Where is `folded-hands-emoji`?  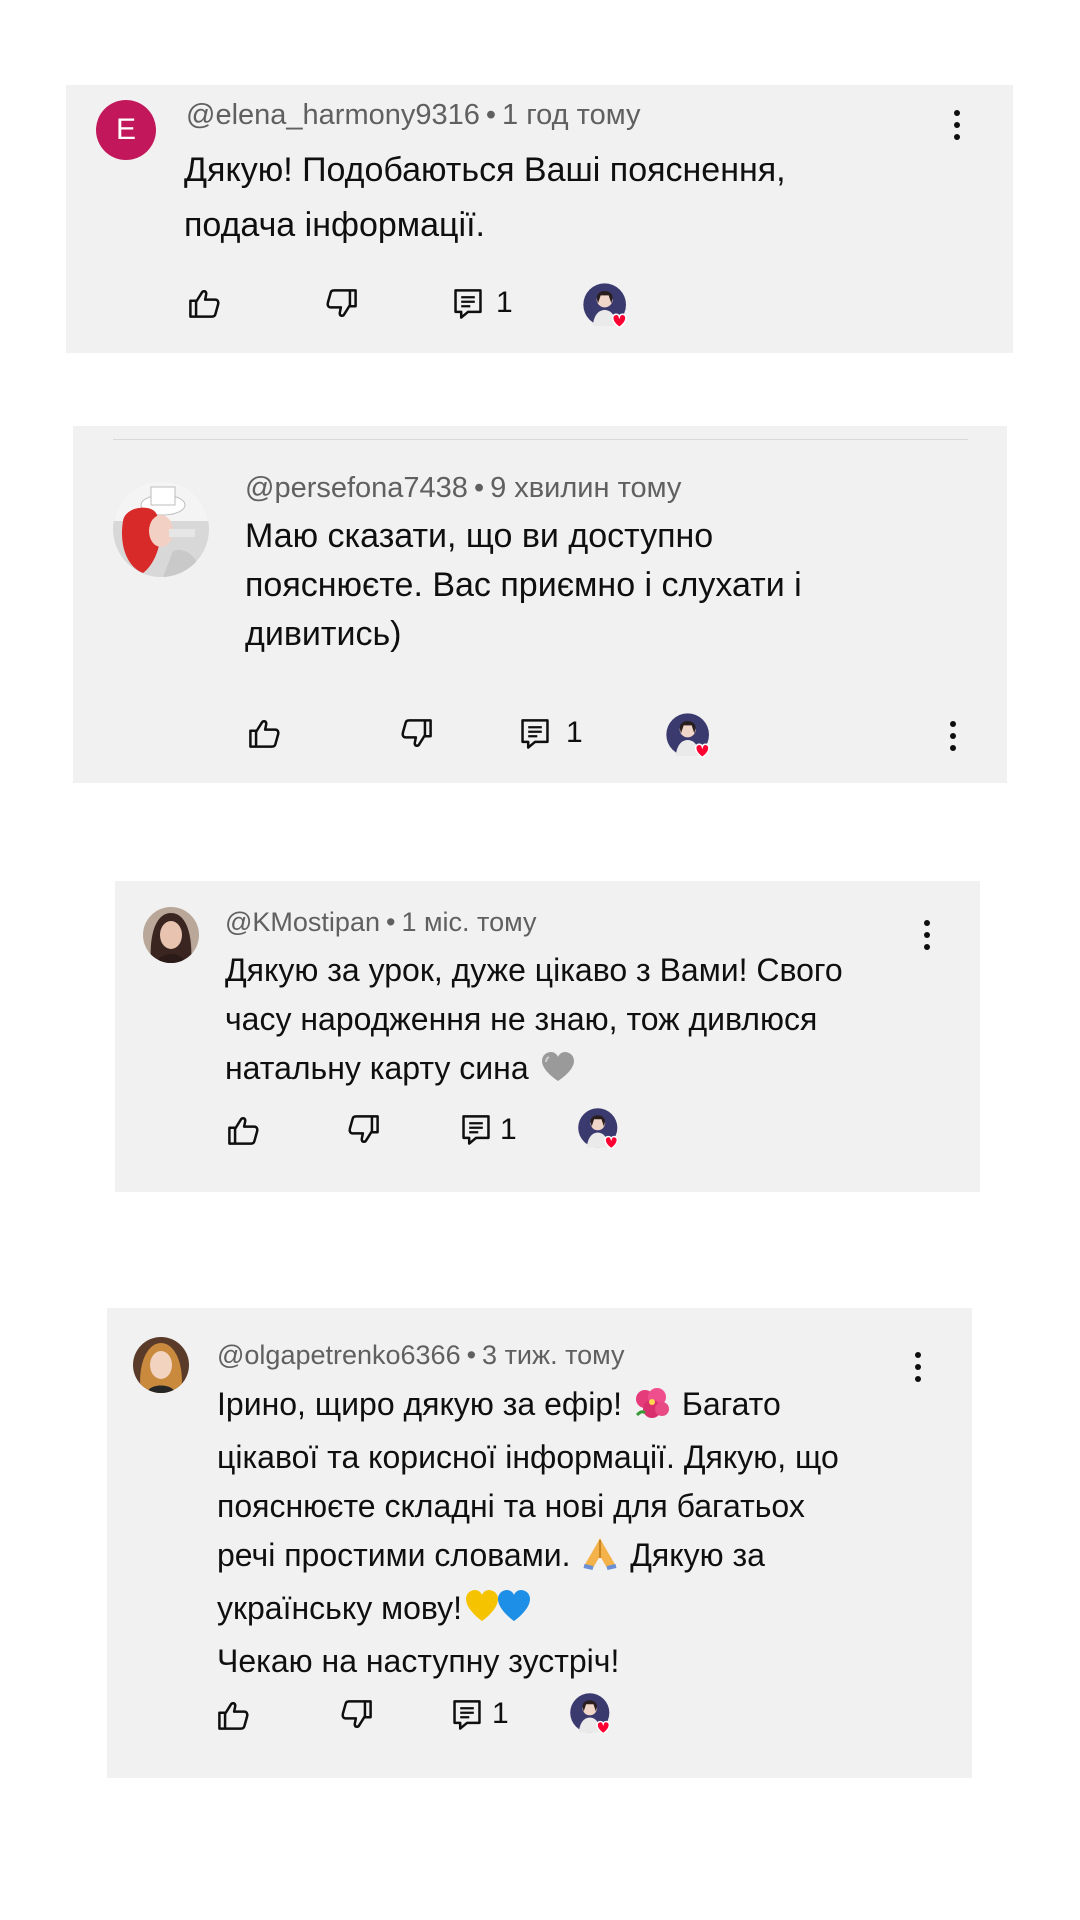
folded-hands-emoji is located at coordinates (600, 1559).